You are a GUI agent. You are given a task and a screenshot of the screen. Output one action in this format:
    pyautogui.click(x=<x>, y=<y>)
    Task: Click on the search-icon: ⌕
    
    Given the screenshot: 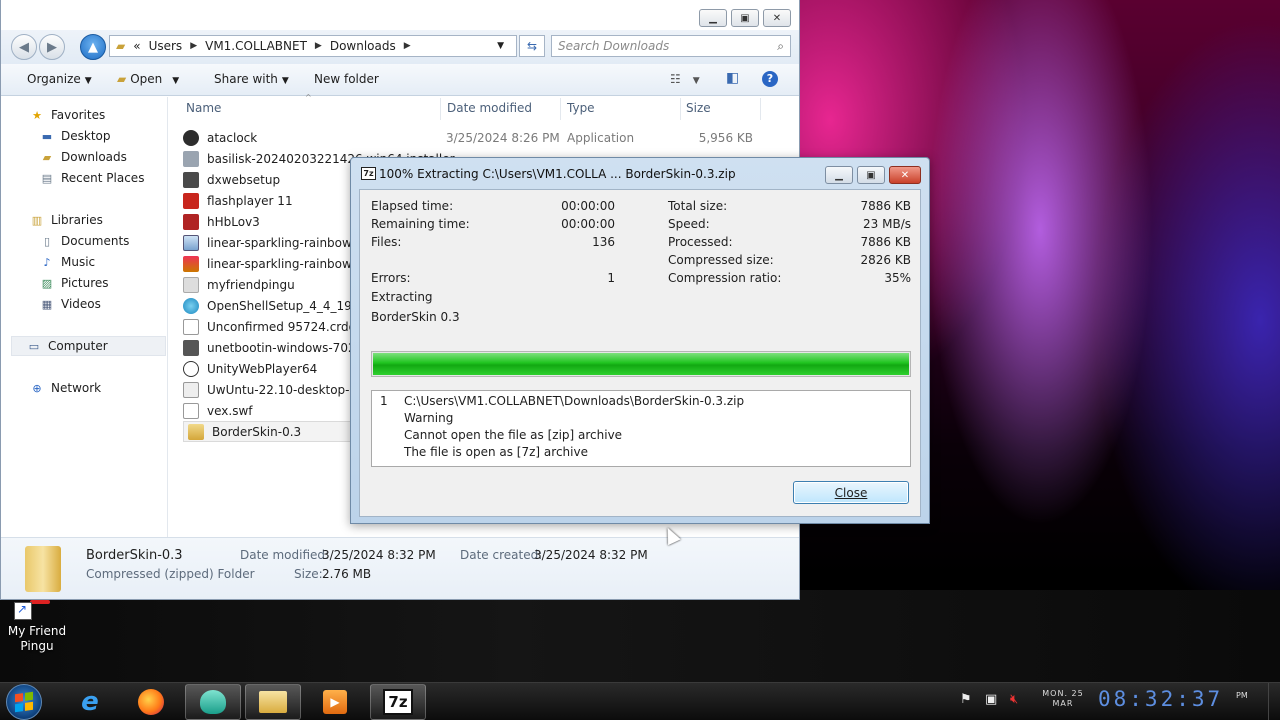 What is the action you would take?
    pyautogui.click(x=780, y=46)
    